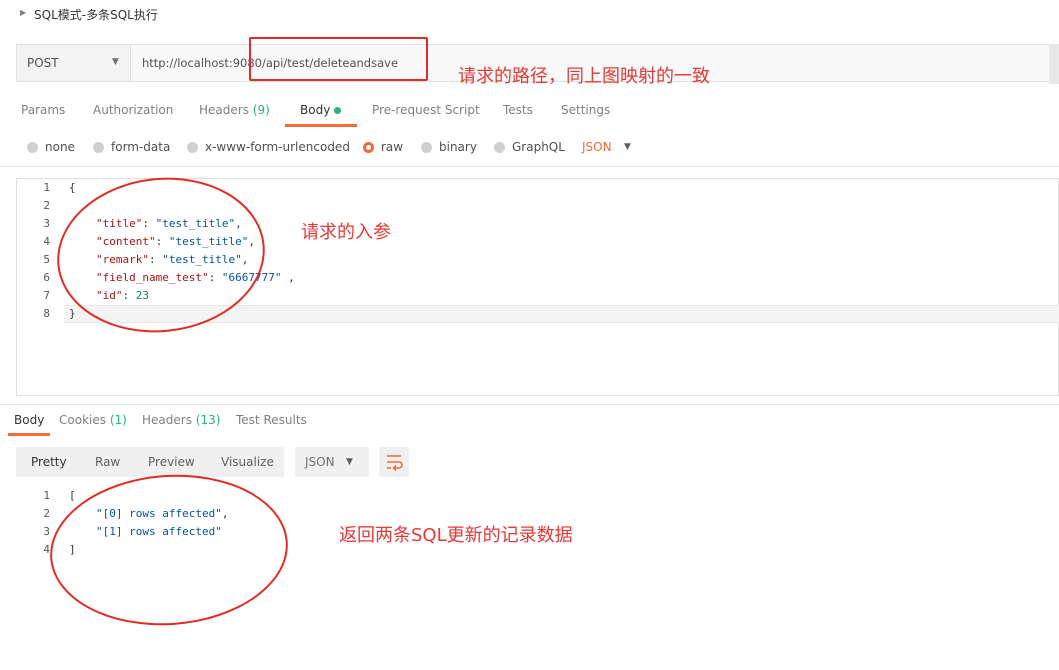 The height and width of the screenshot is (670, 1059). I want to click on response-tab-cookies: Cookies (1), so click(93, 420).